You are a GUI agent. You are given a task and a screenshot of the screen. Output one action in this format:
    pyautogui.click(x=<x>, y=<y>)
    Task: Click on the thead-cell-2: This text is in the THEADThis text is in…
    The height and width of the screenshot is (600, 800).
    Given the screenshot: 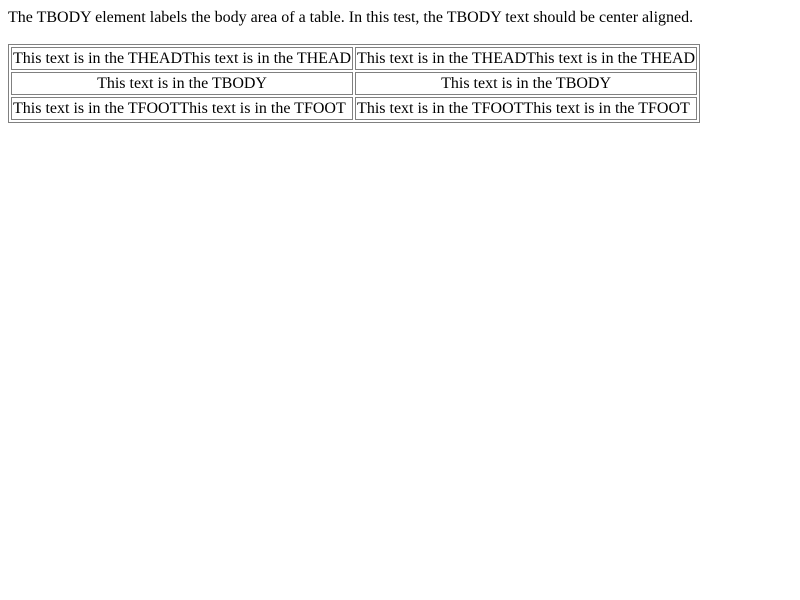 What is the action you would take?
    pyautogui.click(x=526, y=58)
    